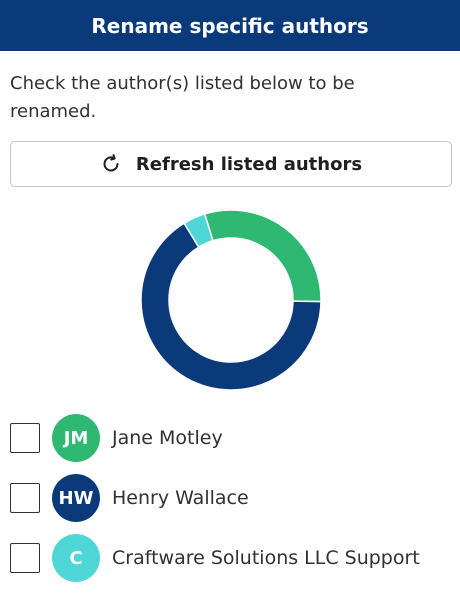 This screenshot has width=460, height=600. What do you see at coordinates (111, 164) in the screenshot?
I see `refresh-icon` at bounding box center [111, 164].